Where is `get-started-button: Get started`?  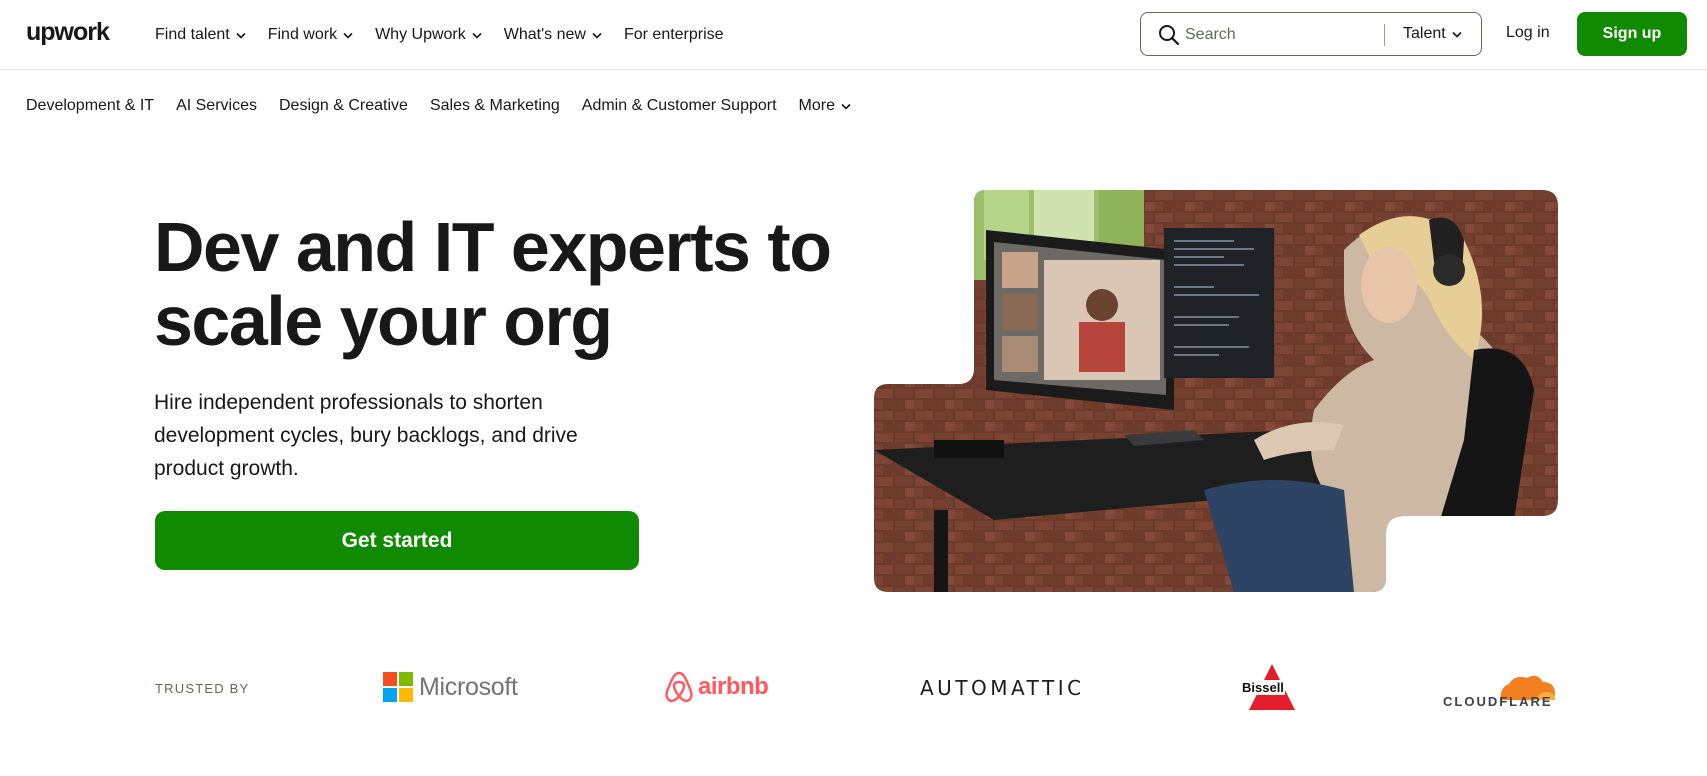 get-started-button: Get started is located at coordinates (397, 540).